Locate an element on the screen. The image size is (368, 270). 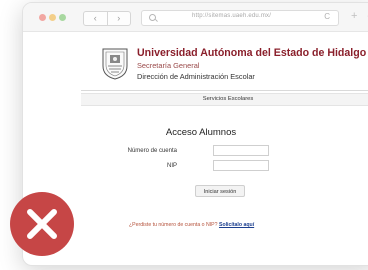
account-number-input is located at coordinates (241, 150).